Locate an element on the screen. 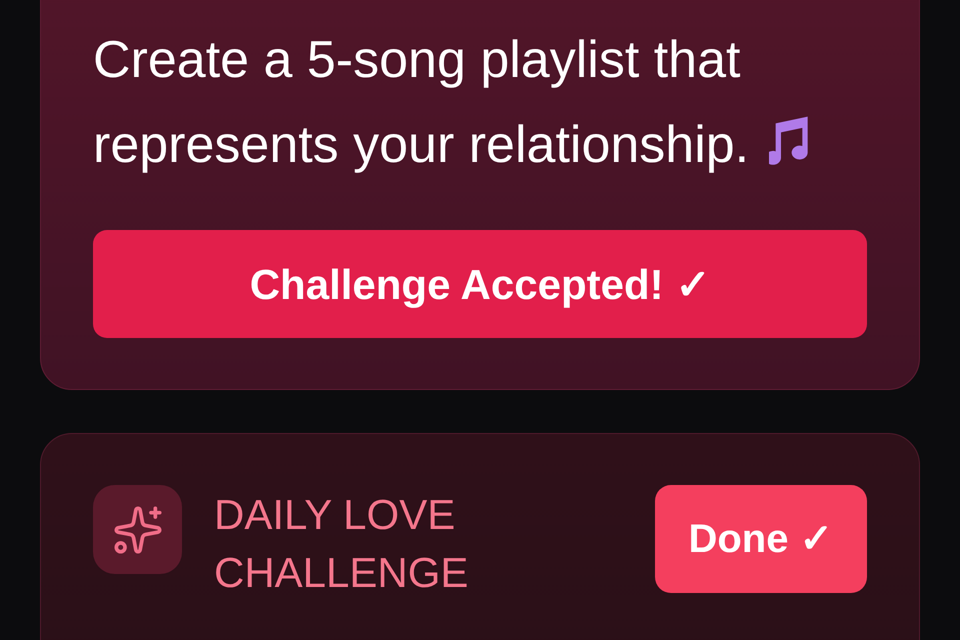 The image size is (960, 640). challenge-title: DAILY LOVE CHALLENGE is located at coordinates (342, 544).